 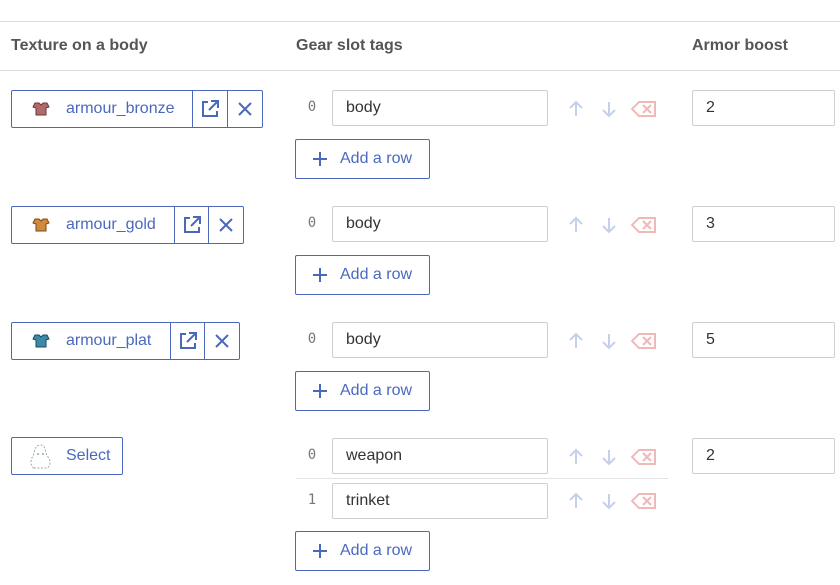 I want to click on armour-gold-thumbnail, so click(x=41, y=225).